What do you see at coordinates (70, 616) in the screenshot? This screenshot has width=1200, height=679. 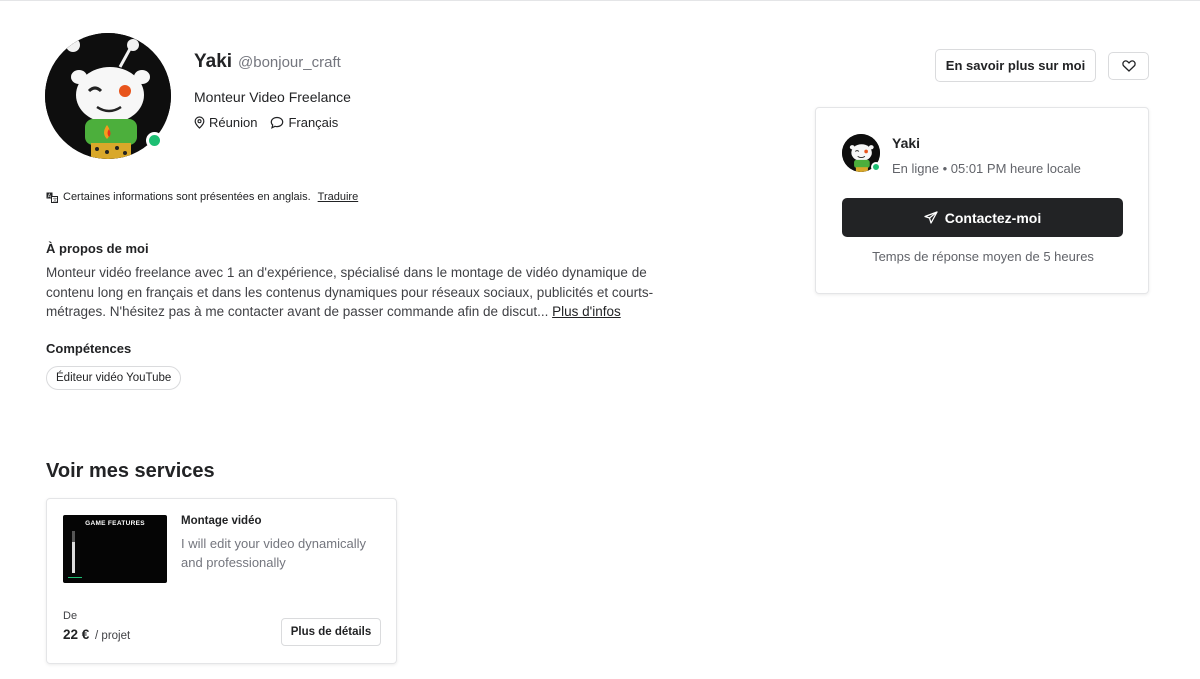 I see `price-label: De` at bounding box center [70, 616].